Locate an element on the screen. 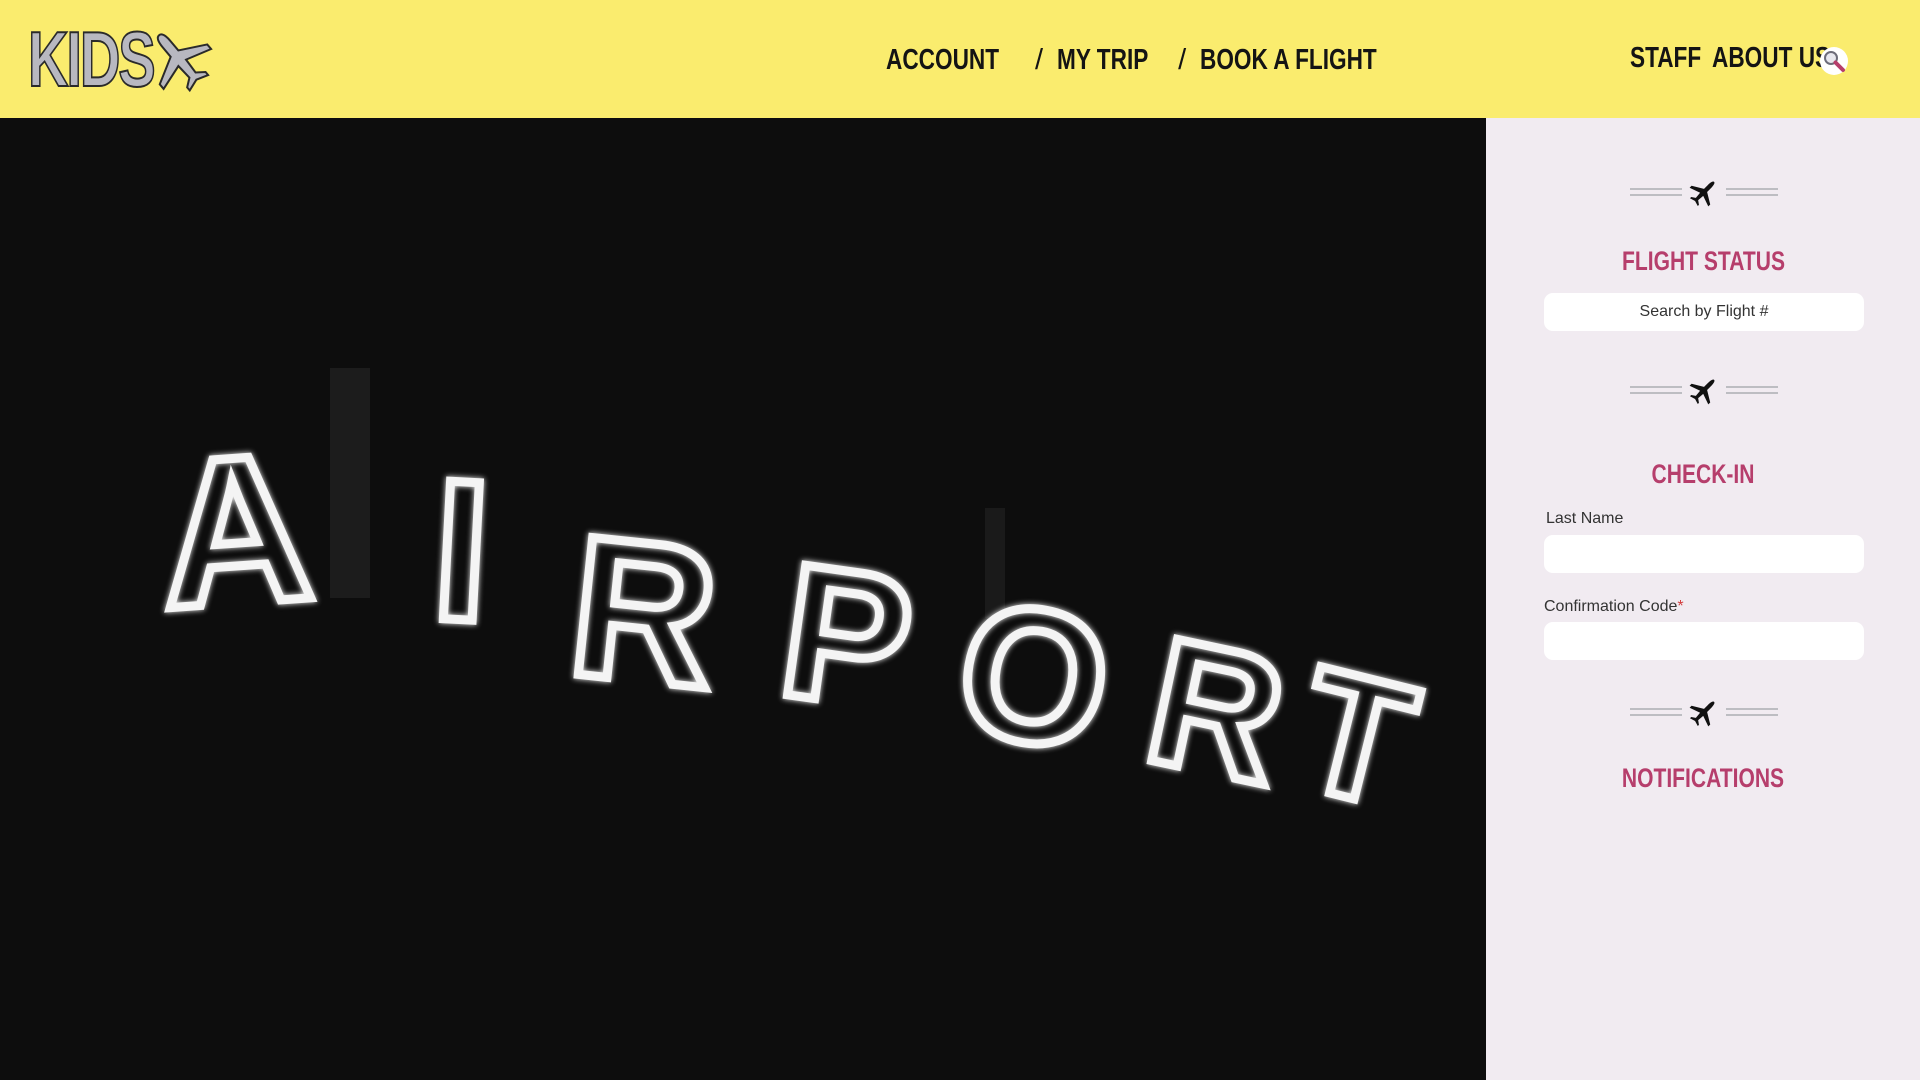 This screenshot has width=1920, height=1080. kids-logo: KIDS is located at coordinates (120, 59).